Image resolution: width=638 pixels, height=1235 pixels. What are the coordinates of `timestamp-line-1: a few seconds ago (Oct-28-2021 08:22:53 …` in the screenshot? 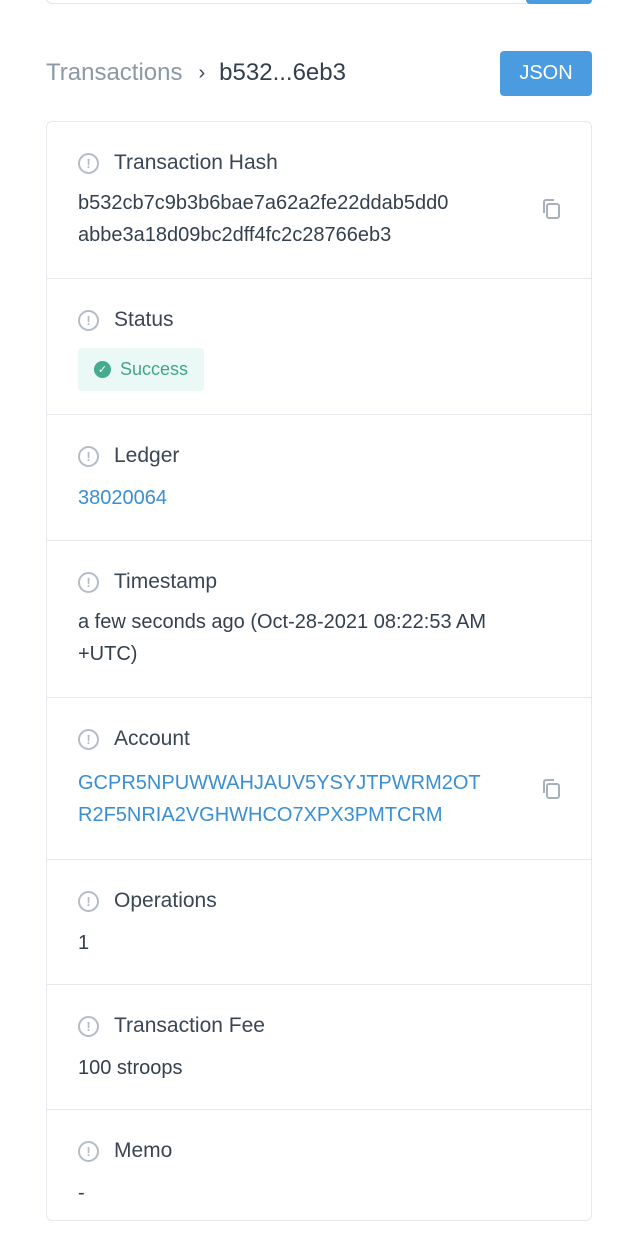 It's located at (282, 622).